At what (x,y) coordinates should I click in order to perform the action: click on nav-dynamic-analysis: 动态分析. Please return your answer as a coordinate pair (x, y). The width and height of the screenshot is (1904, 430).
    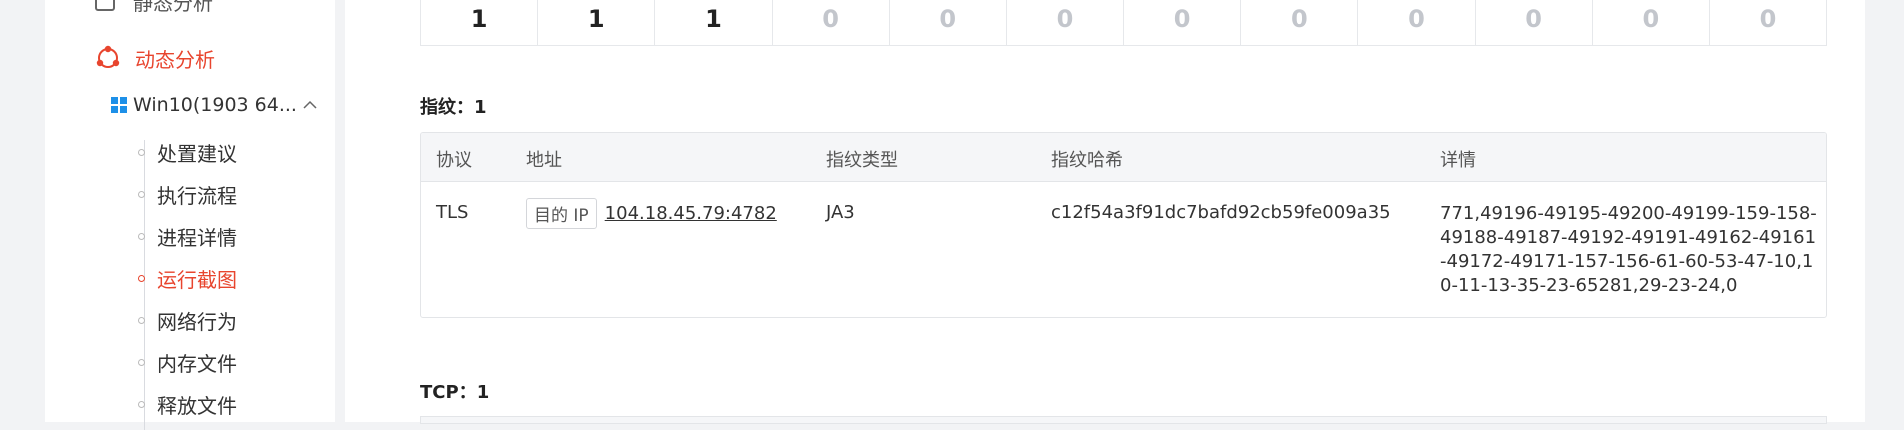
    Looking at the image, I should click on (155, 58).